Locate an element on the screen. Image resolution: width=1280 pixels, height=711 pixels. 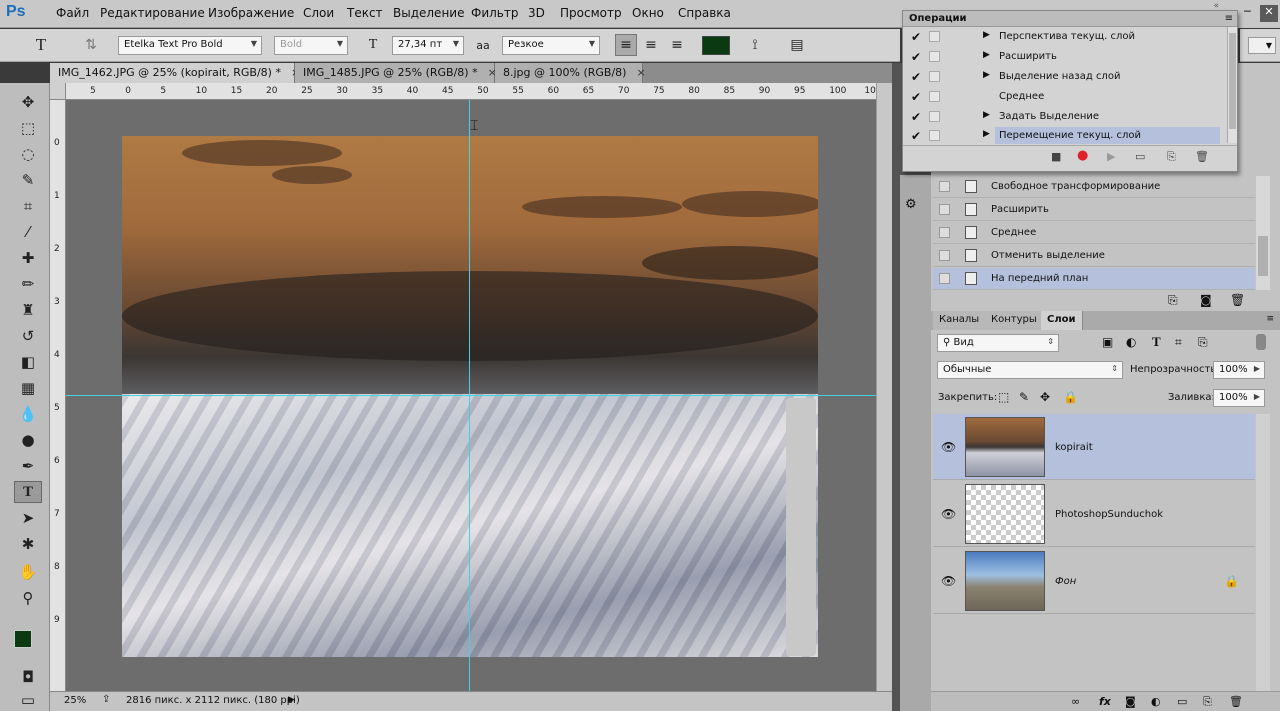
trash-icon: 🗑 is located at coordinates (1237, 300).